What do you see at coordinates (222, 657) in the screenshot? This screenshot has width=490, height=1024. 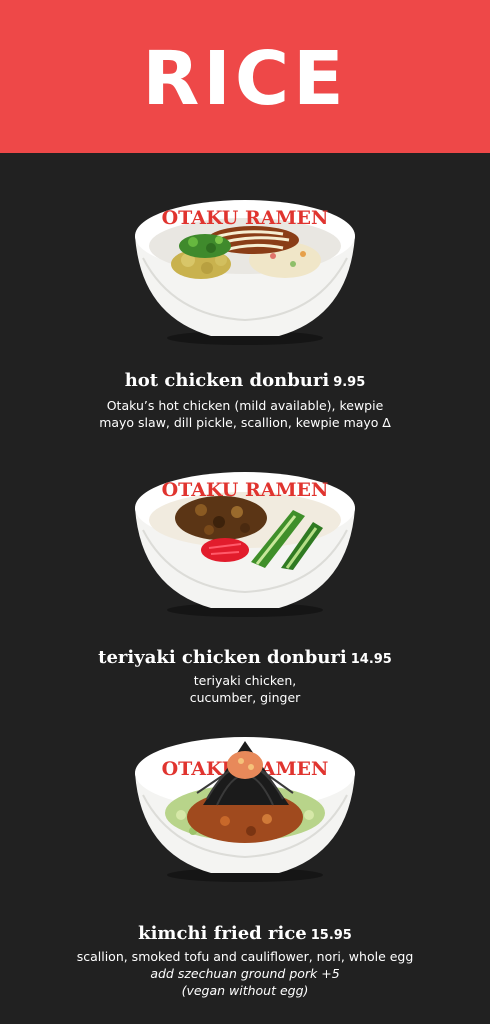 I see `dish-name: teriyaki chicken donburi` at bounding box center [222, 657].